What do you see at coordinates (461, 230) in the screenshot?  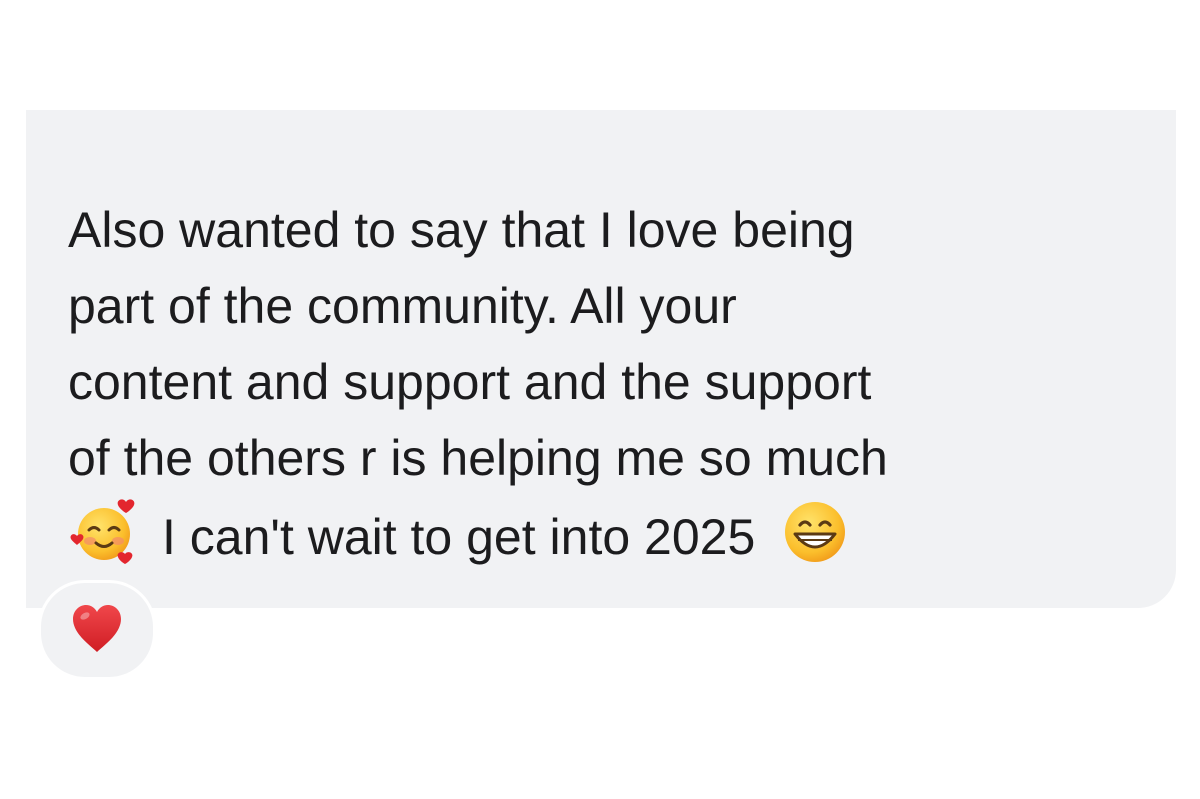 I see `message-line: Also wanted to say that I love being` at bounding box center [461, 230].